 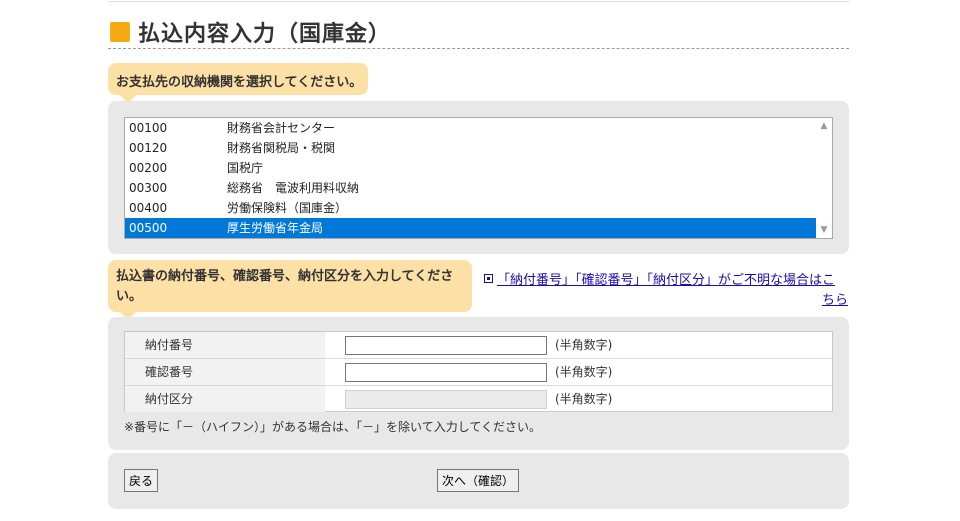 What do you see at coordinates (478, 1) in the screenshot?
I see `top-divider` at bounding box center [478, 1].